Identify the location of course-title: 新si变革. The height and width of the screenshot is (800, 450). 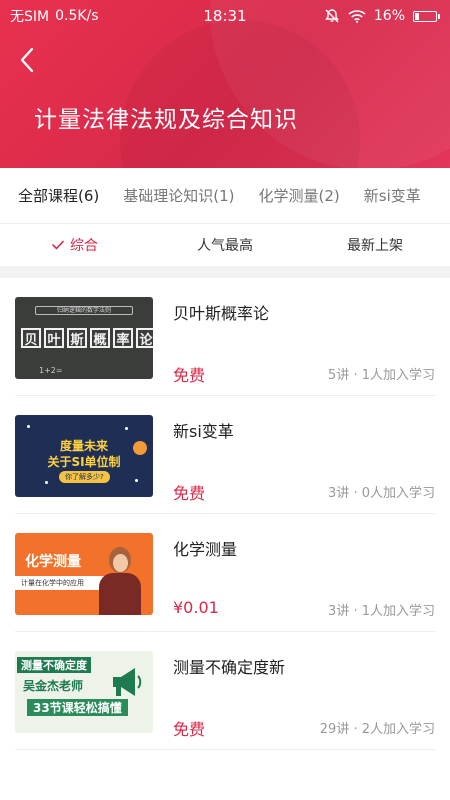
(203, 431).